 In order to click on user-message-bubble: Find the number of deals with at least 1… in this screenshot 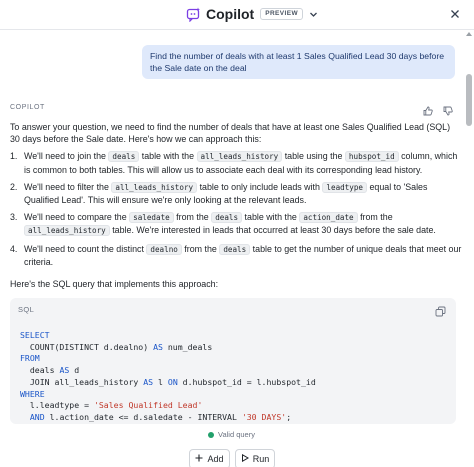, I will do `click(298, 62)`.